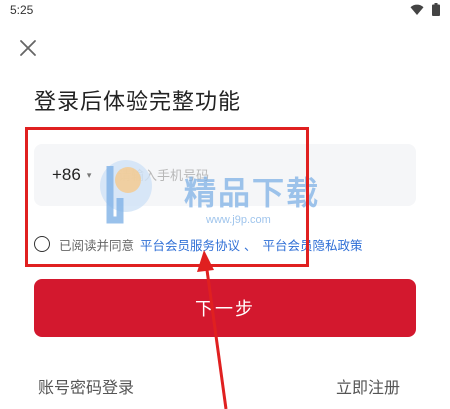  I want to click on status-time: 5:25, so click(22, 10).